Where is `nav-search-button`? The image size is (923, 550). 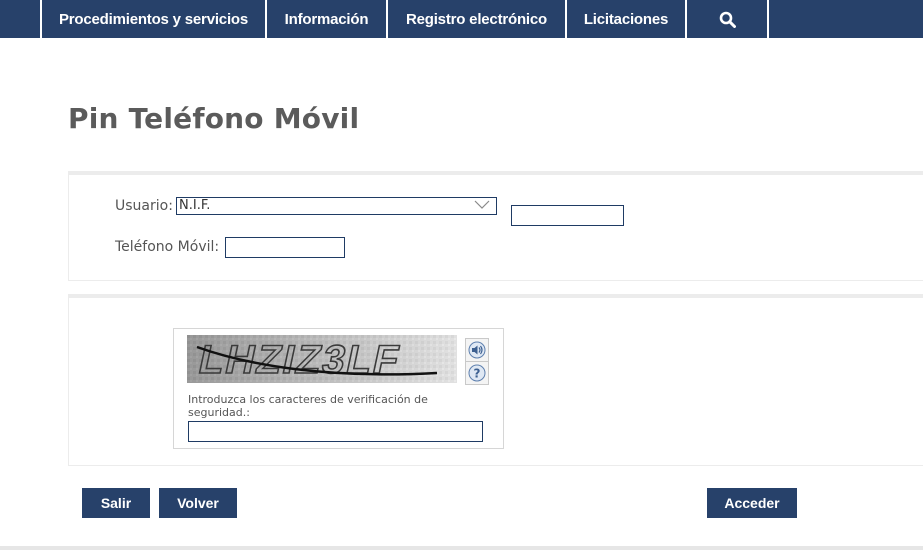 nav-search-button is located at coordinates (728, 19).